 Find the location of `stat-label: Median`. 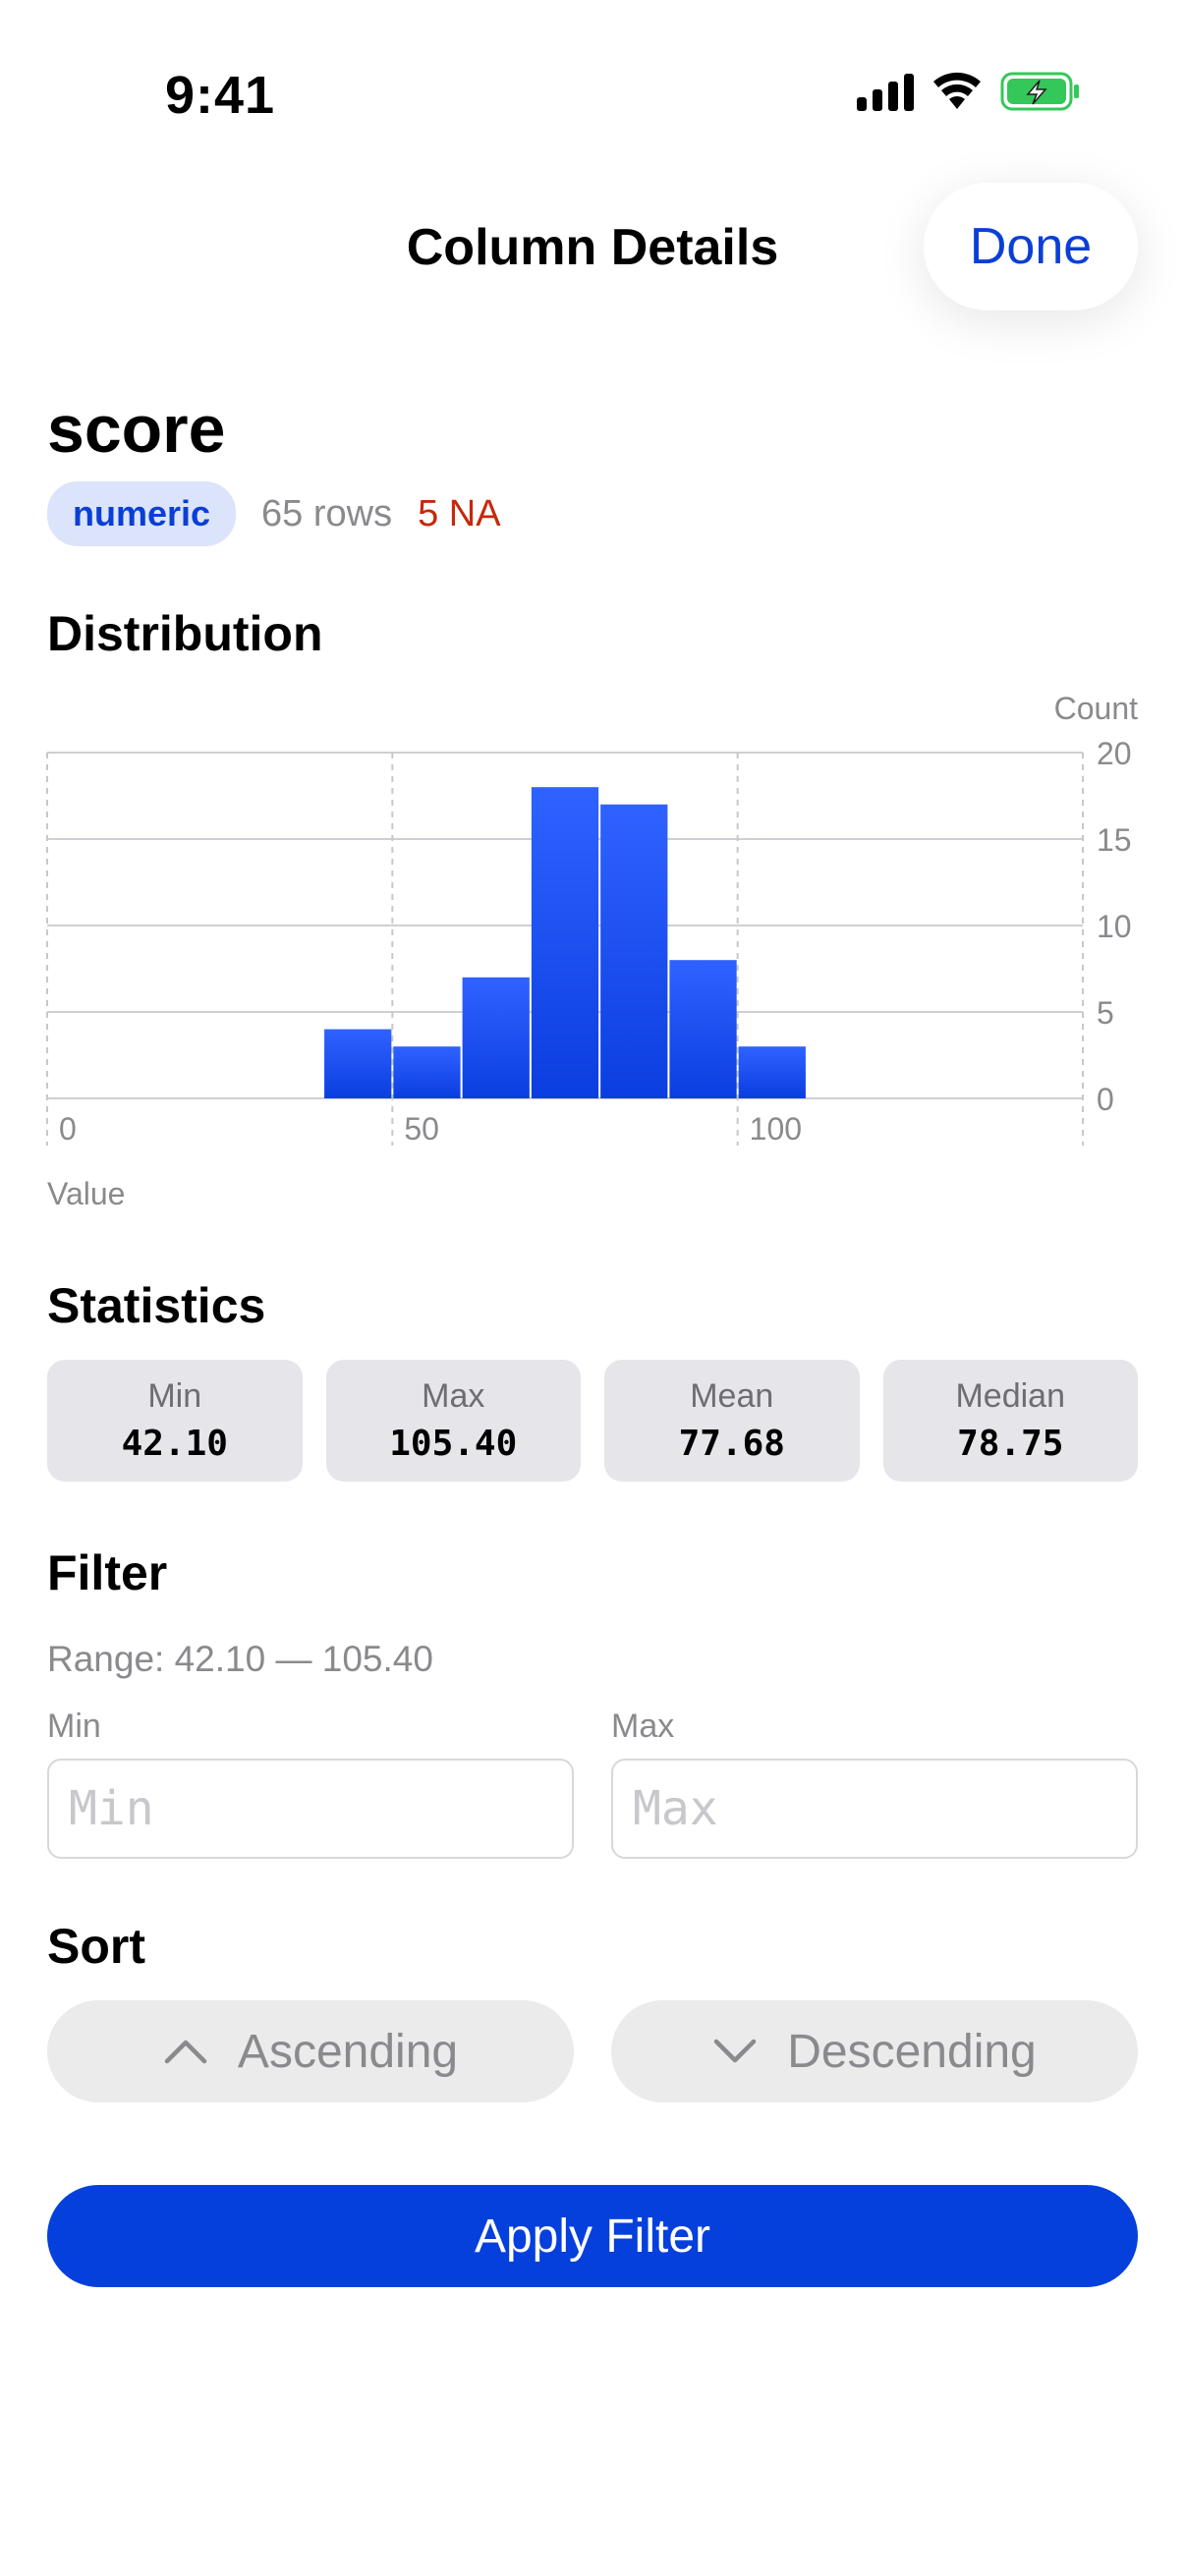

stat-label: Median is located at coordinates (1010, 1396).